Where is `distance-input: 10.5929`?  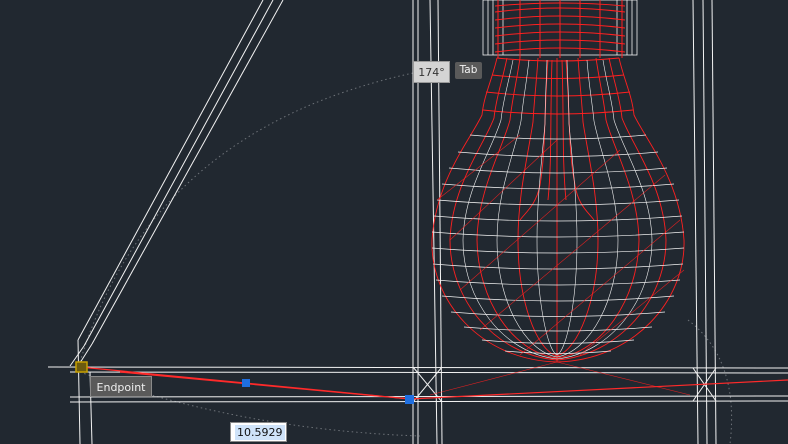 distance-input: 10.5929 is located at coordinates (258, 432).